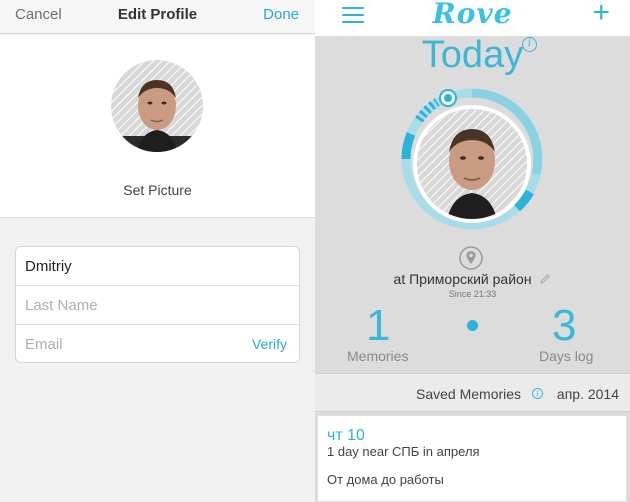 This screenshot has height=502, width=630. I want to click on rove-logo: Rove, so click(472, 15).